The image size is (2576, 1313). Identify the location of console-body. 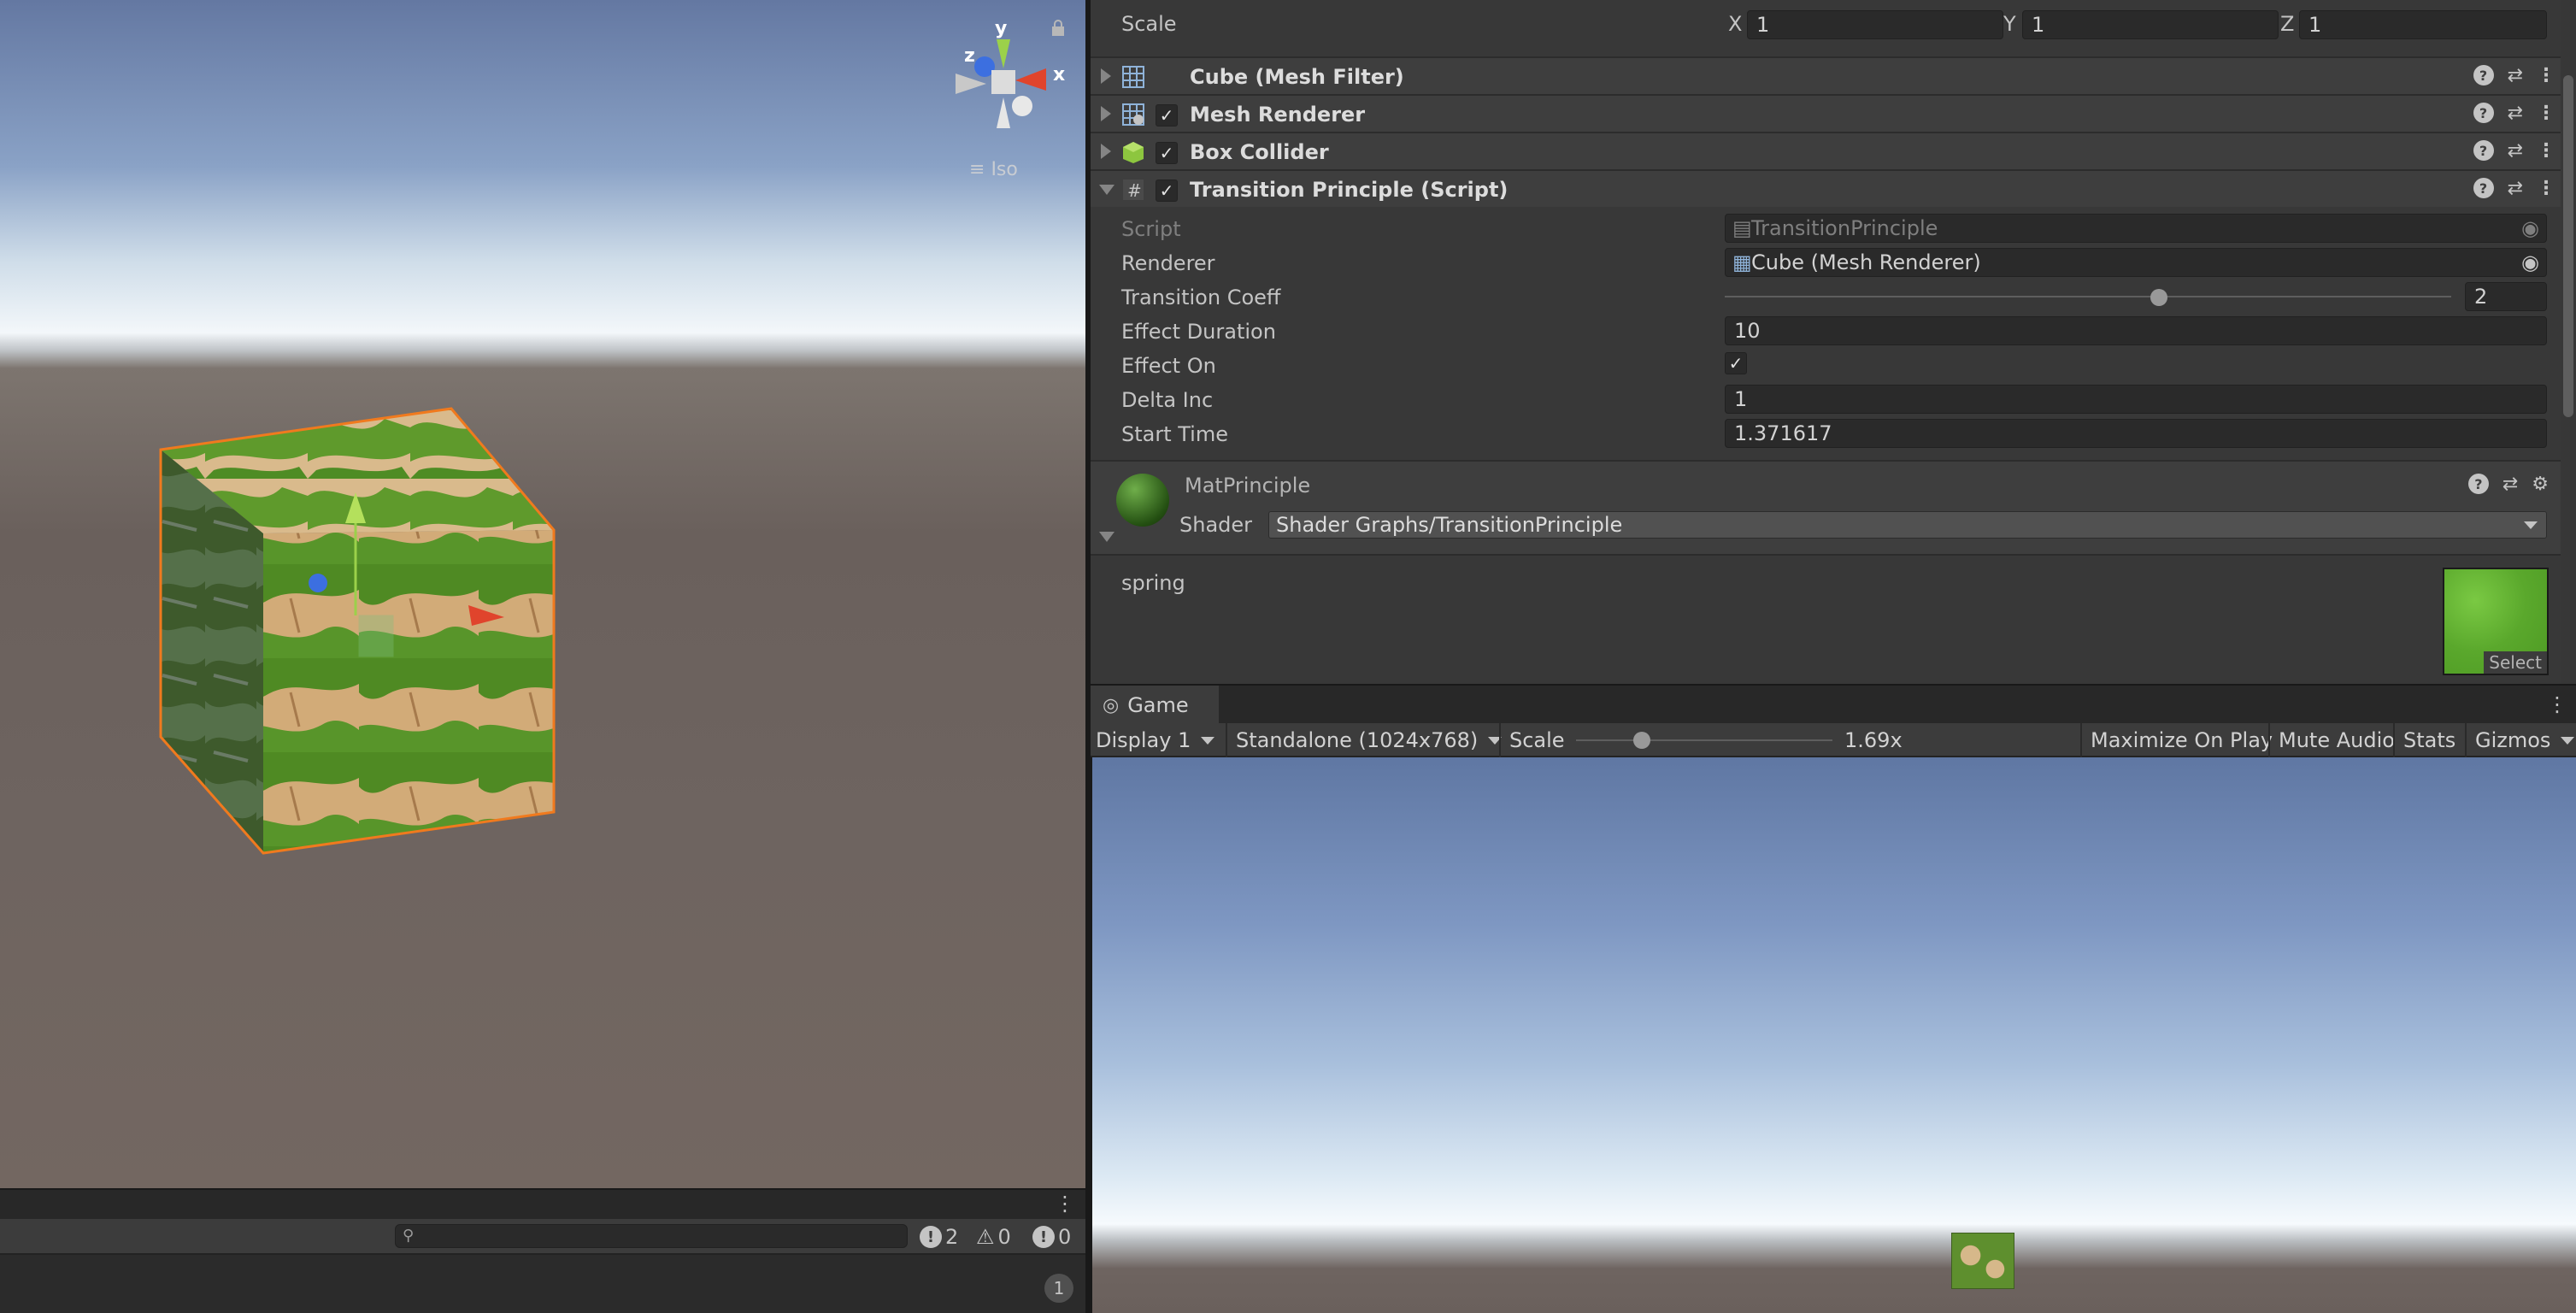
(542, 1284).